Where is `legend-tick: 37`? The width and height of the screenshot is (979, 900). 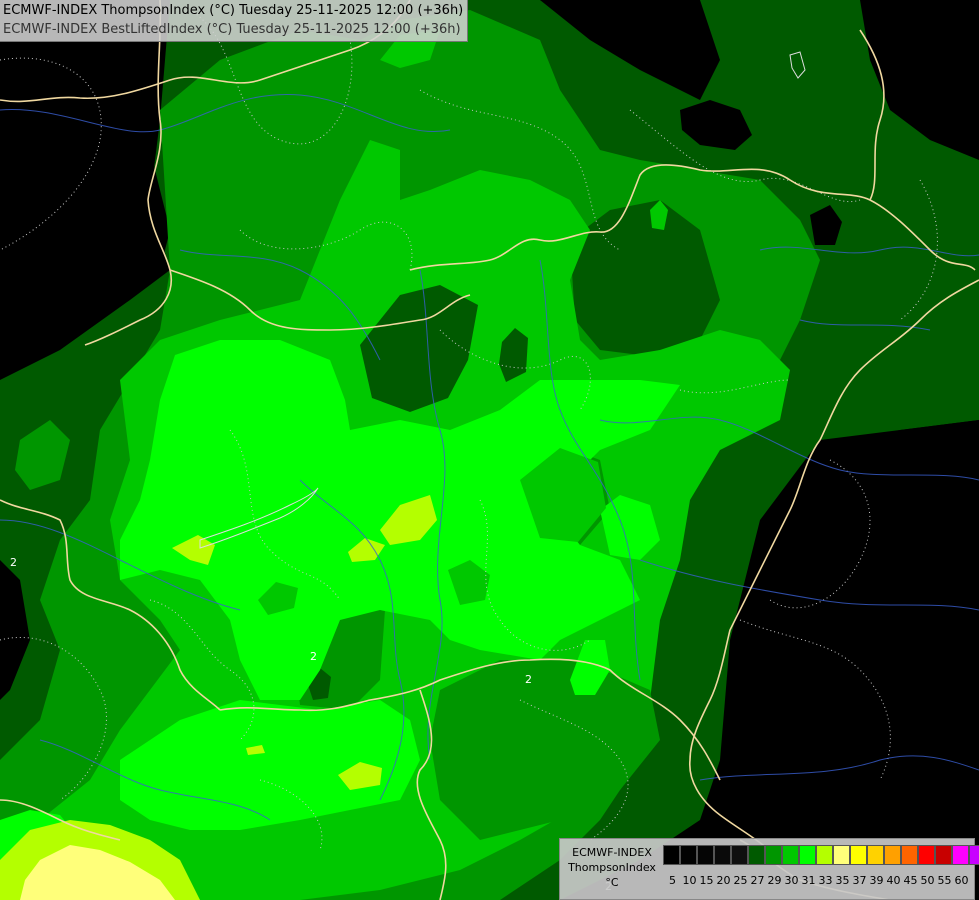
legend-tick: 37 is located at coordinates (859, 880).